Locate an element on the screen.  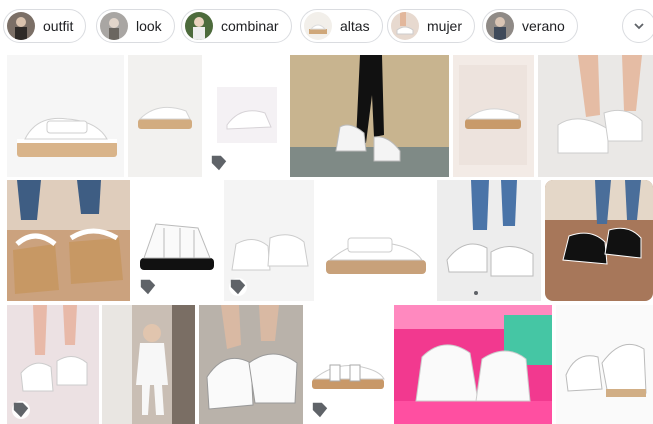
more-chips-button is located at coordinates (637, 26).